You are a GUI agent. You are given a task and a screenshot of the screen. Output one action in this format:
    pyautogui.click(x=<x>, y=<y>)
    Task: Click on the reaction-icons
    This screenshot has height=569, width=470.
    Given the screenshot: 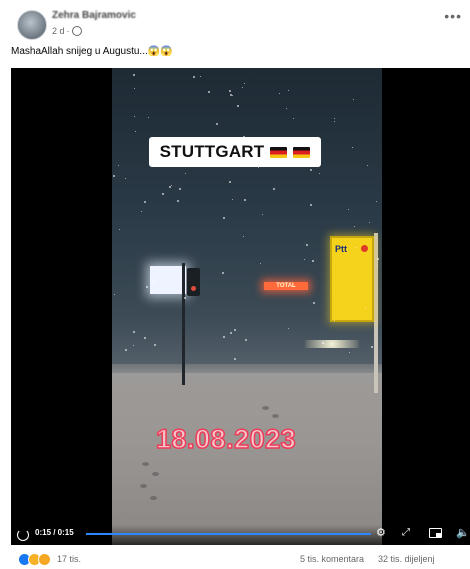 What is the action you would take?
    pyautogui.click(x=34, y=559)
    